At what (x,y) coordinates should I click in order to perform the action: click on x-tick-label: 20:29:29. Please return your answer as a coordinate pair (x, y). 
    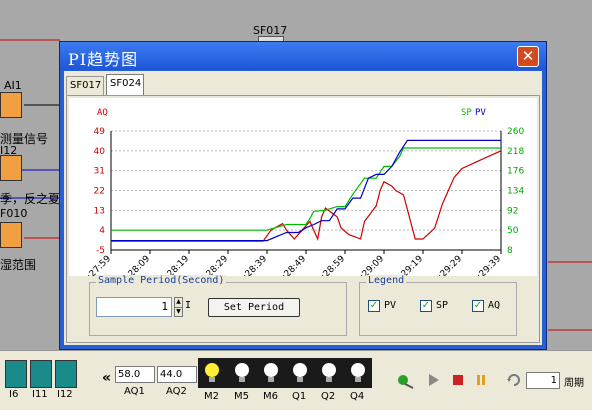
    Looking at the image, I should click on (446, 265).